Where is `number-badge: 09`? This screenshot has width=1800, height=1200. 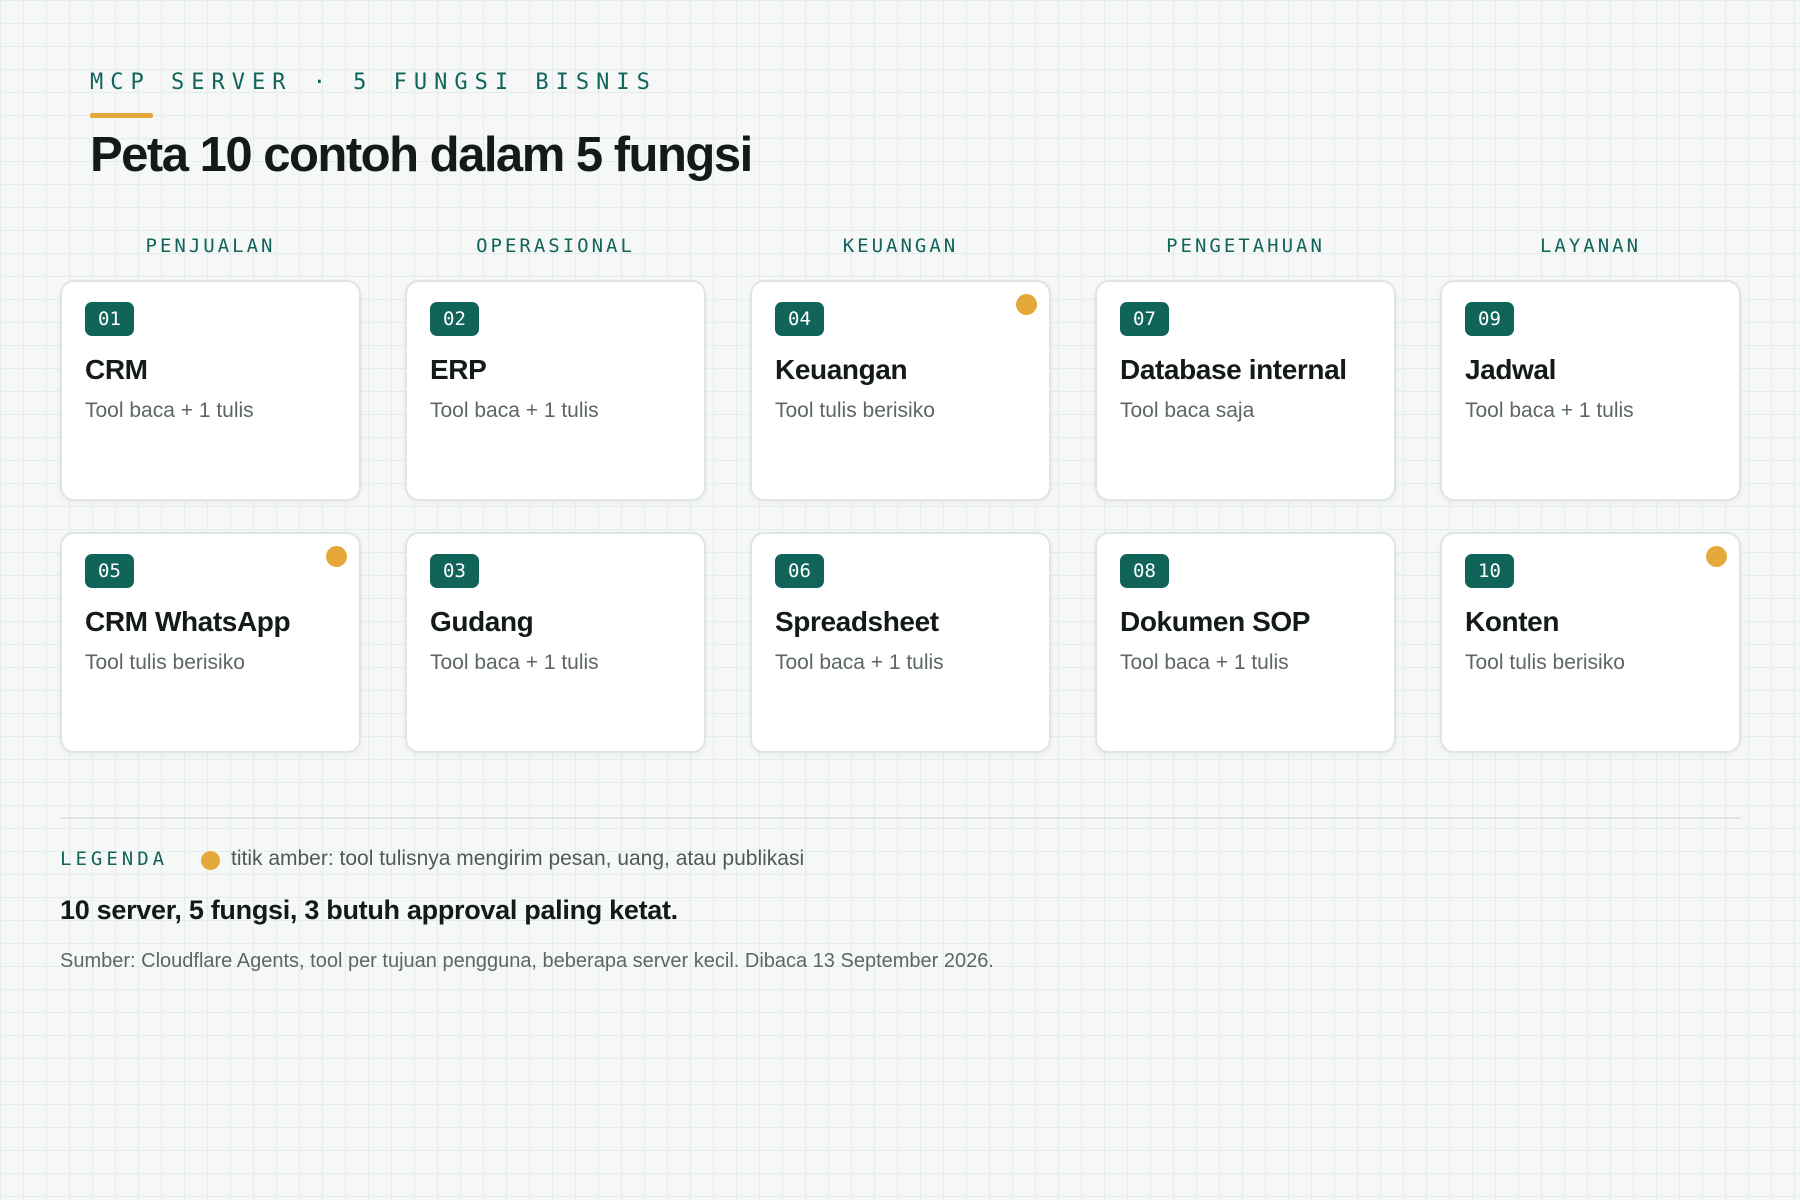
number-badge: 09 is located at coordinates (1489, 319).